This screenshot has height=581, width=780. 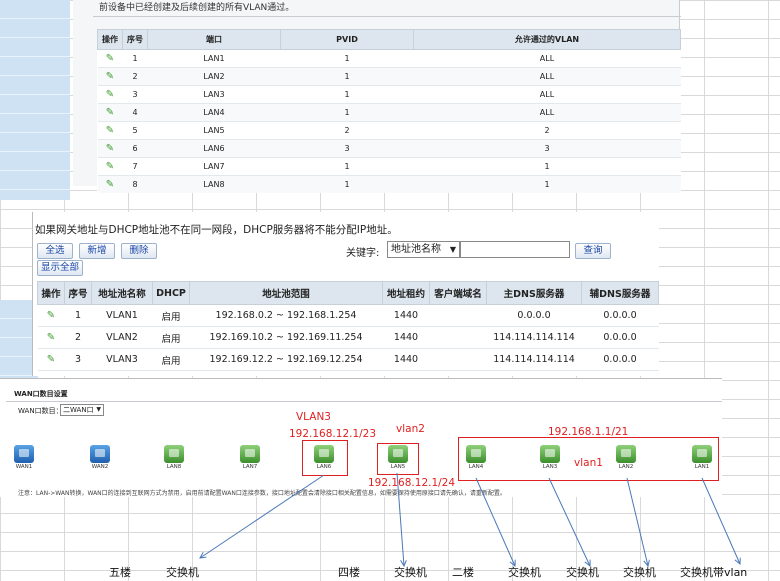 What do you see at coordinates (463, 572) in the screenshot?
I see `floor2-label: 二楼` at bounding box center [463, 572].